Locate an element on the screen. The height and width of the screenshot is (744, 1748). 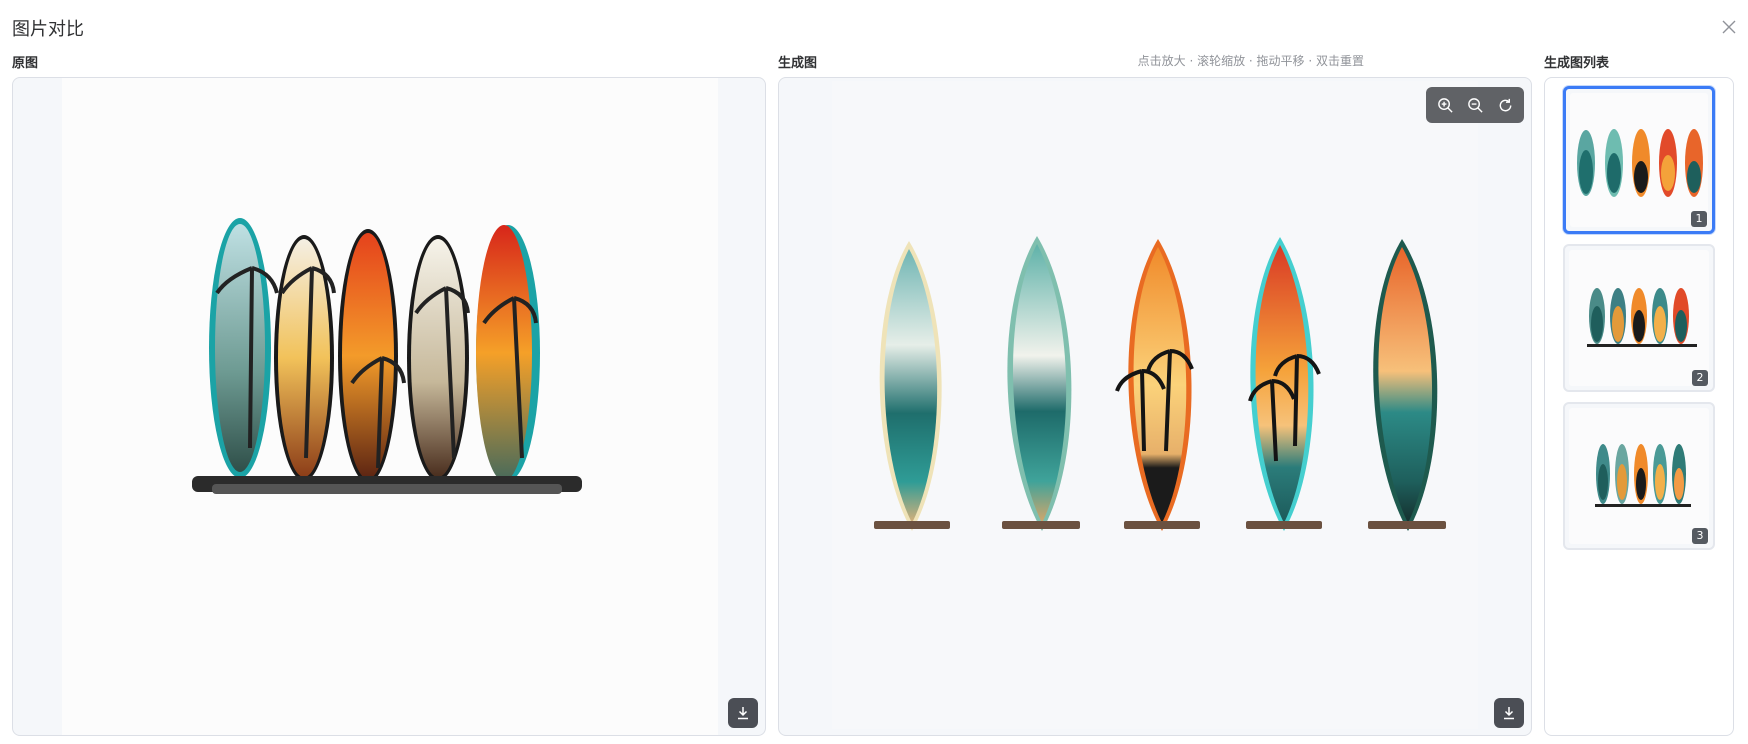
close-icon is located at coordinates (1729, 27).